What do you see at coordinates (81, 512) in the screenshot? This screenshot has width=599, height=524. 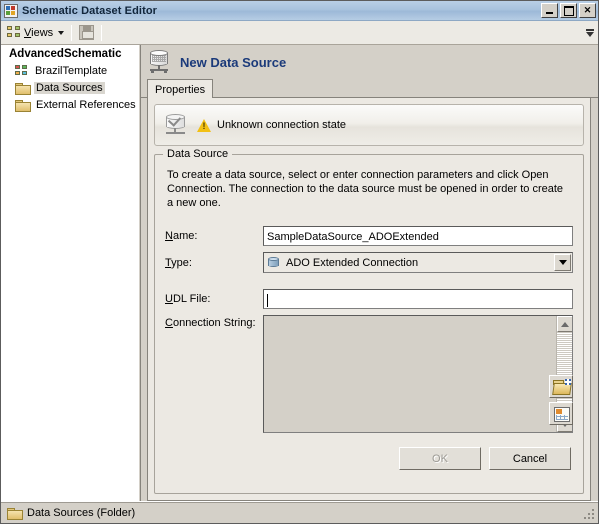 I see `status-bar-text: Data Sources (Folder)` at bounding box center [81, 512].